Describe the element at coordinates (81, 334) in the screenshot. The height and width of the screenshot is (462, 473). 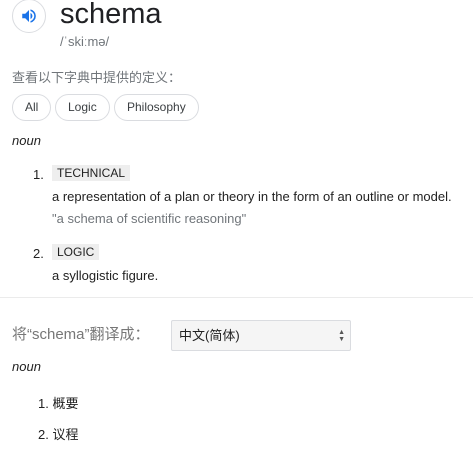
I see `translate-label: 将“schema”翻译成：` at that location.